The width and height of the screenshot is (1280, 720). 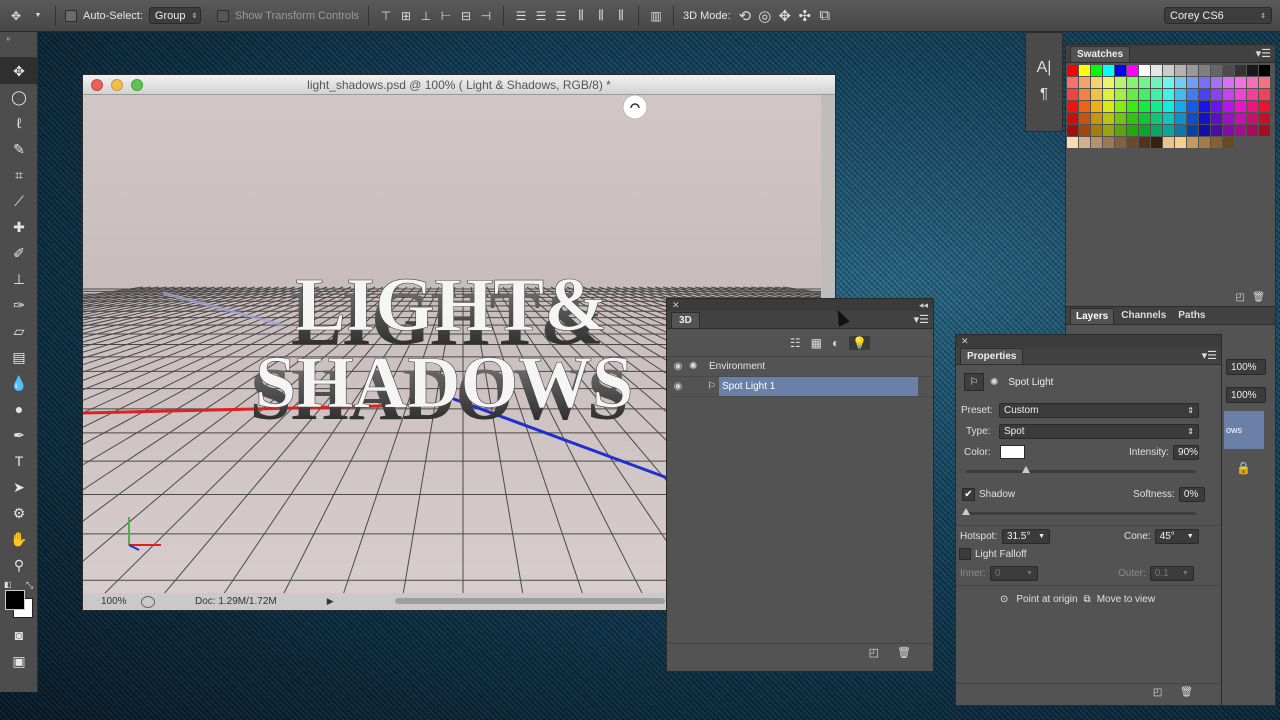 What do you see at coordinates (1044, 93) in the screenshot?
I see `paragraph-panel-icon: ¶` at bounding box center [1044, 93].